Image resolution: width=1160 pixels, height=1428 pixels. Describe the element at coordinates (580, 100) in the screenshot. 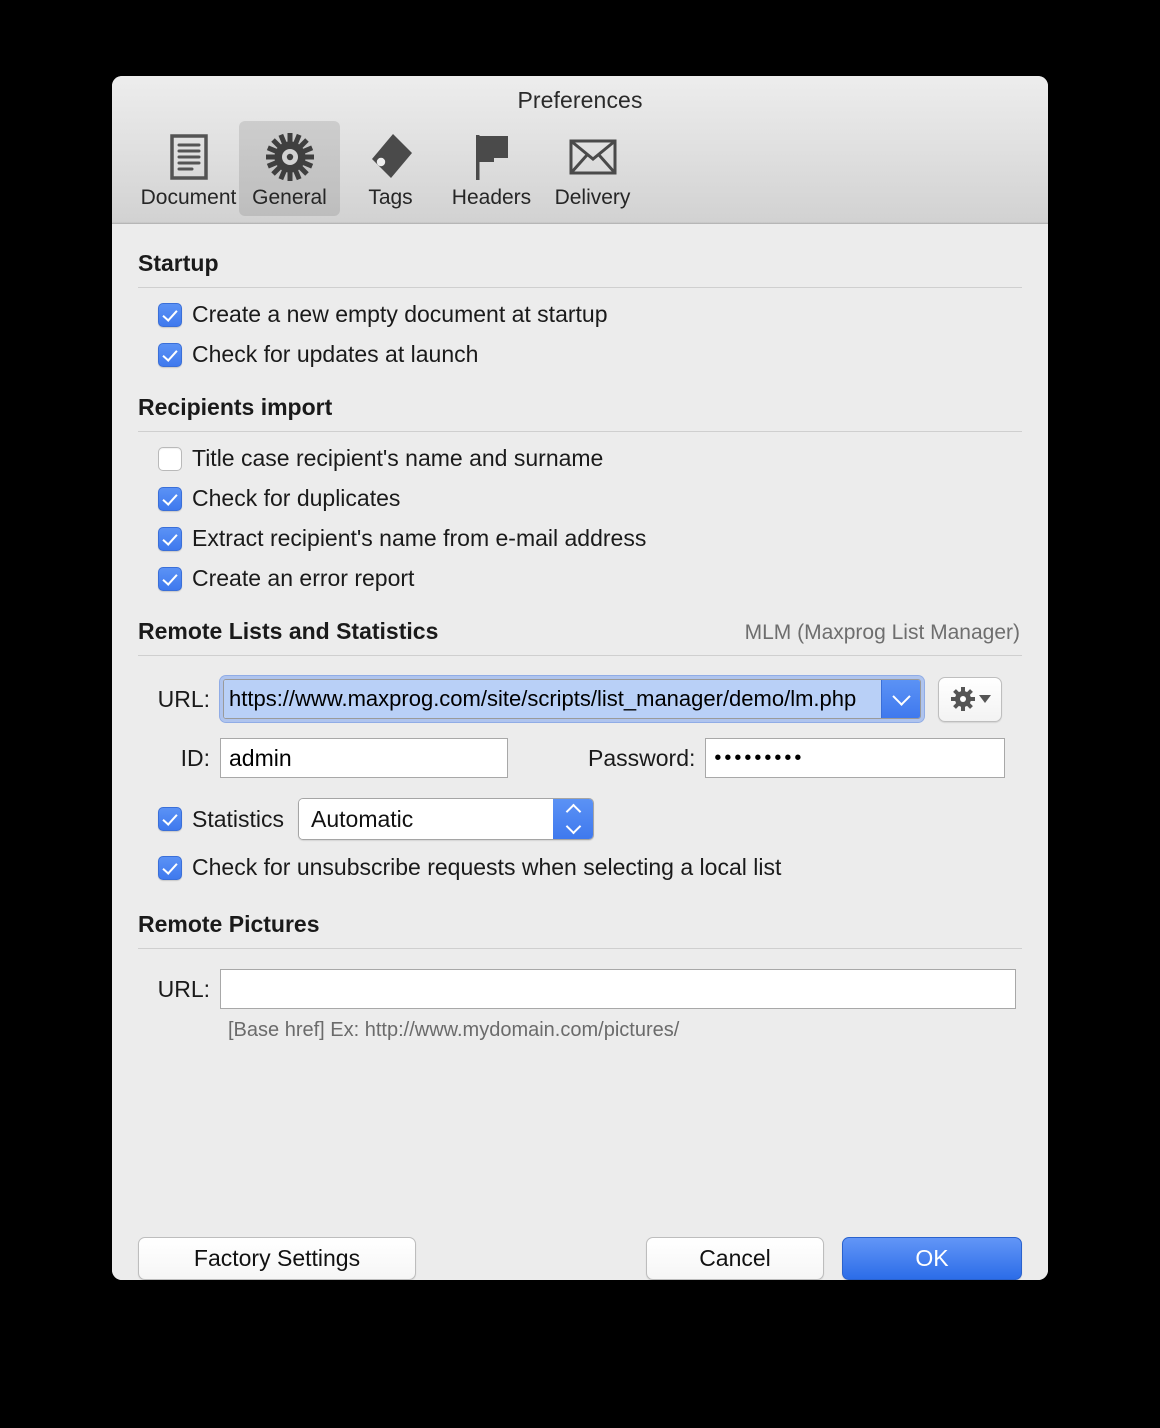

I see `window-title: Preferences` at that location.